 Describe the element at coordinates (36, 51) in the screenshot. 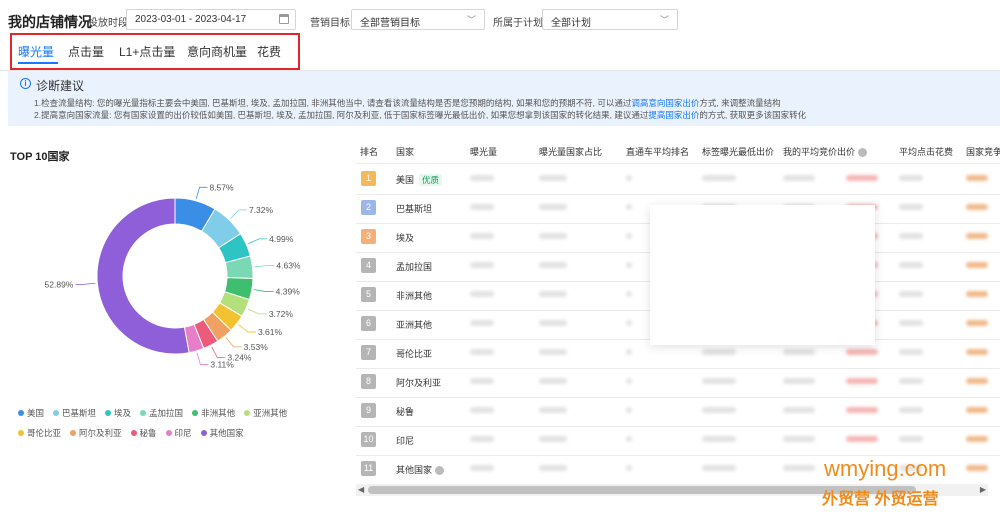

I see `tab-exposure: 曝光量` at that location.